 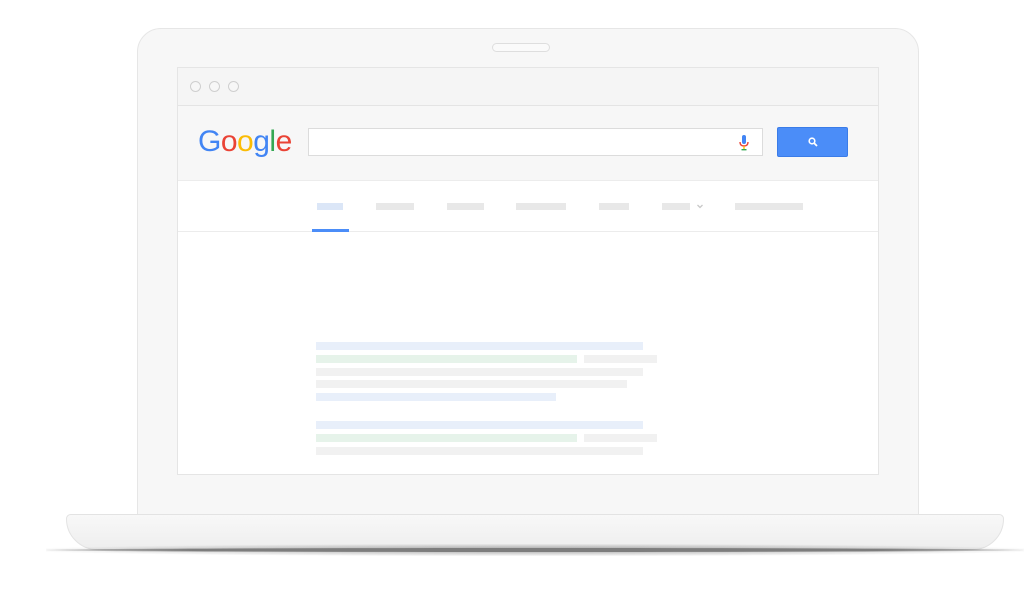 I want to click on logo-letter: e, so click(x=284, y=141).